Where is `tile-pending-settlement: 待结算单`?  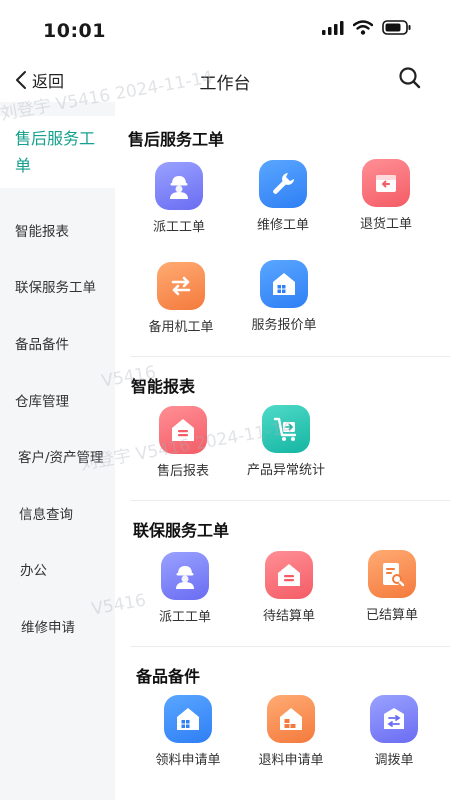
tile-pending-settlement: 待结算单 is located at coordinates (289, 587).